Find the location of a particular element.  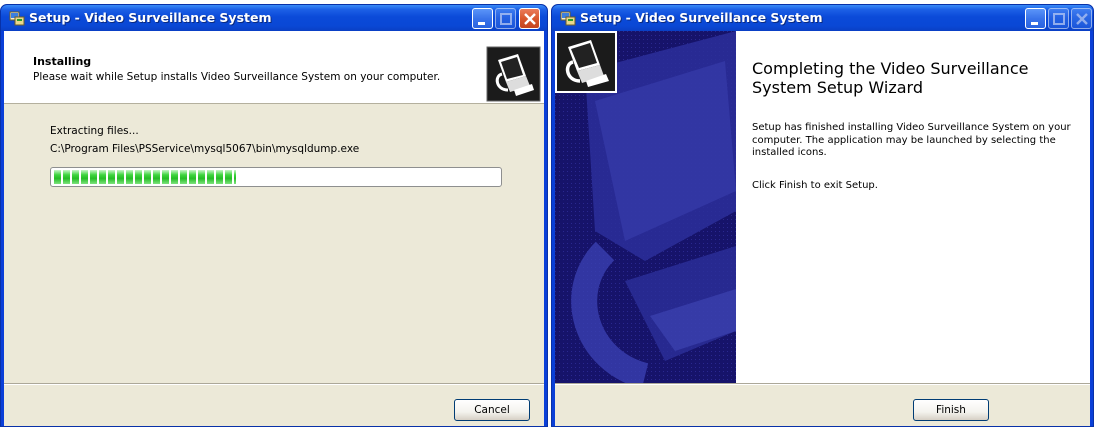

finish-button: Finish is located at coordinates (951, 410).